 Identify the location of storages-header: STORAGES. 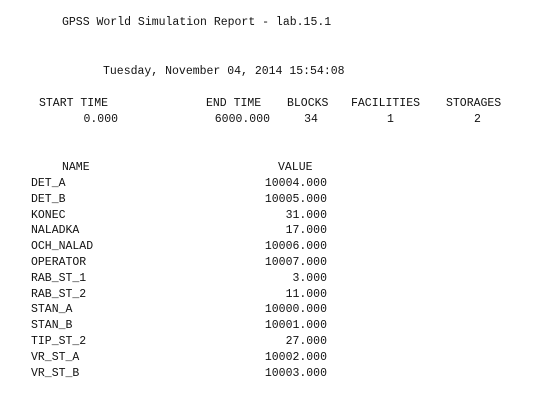
(474, 103).